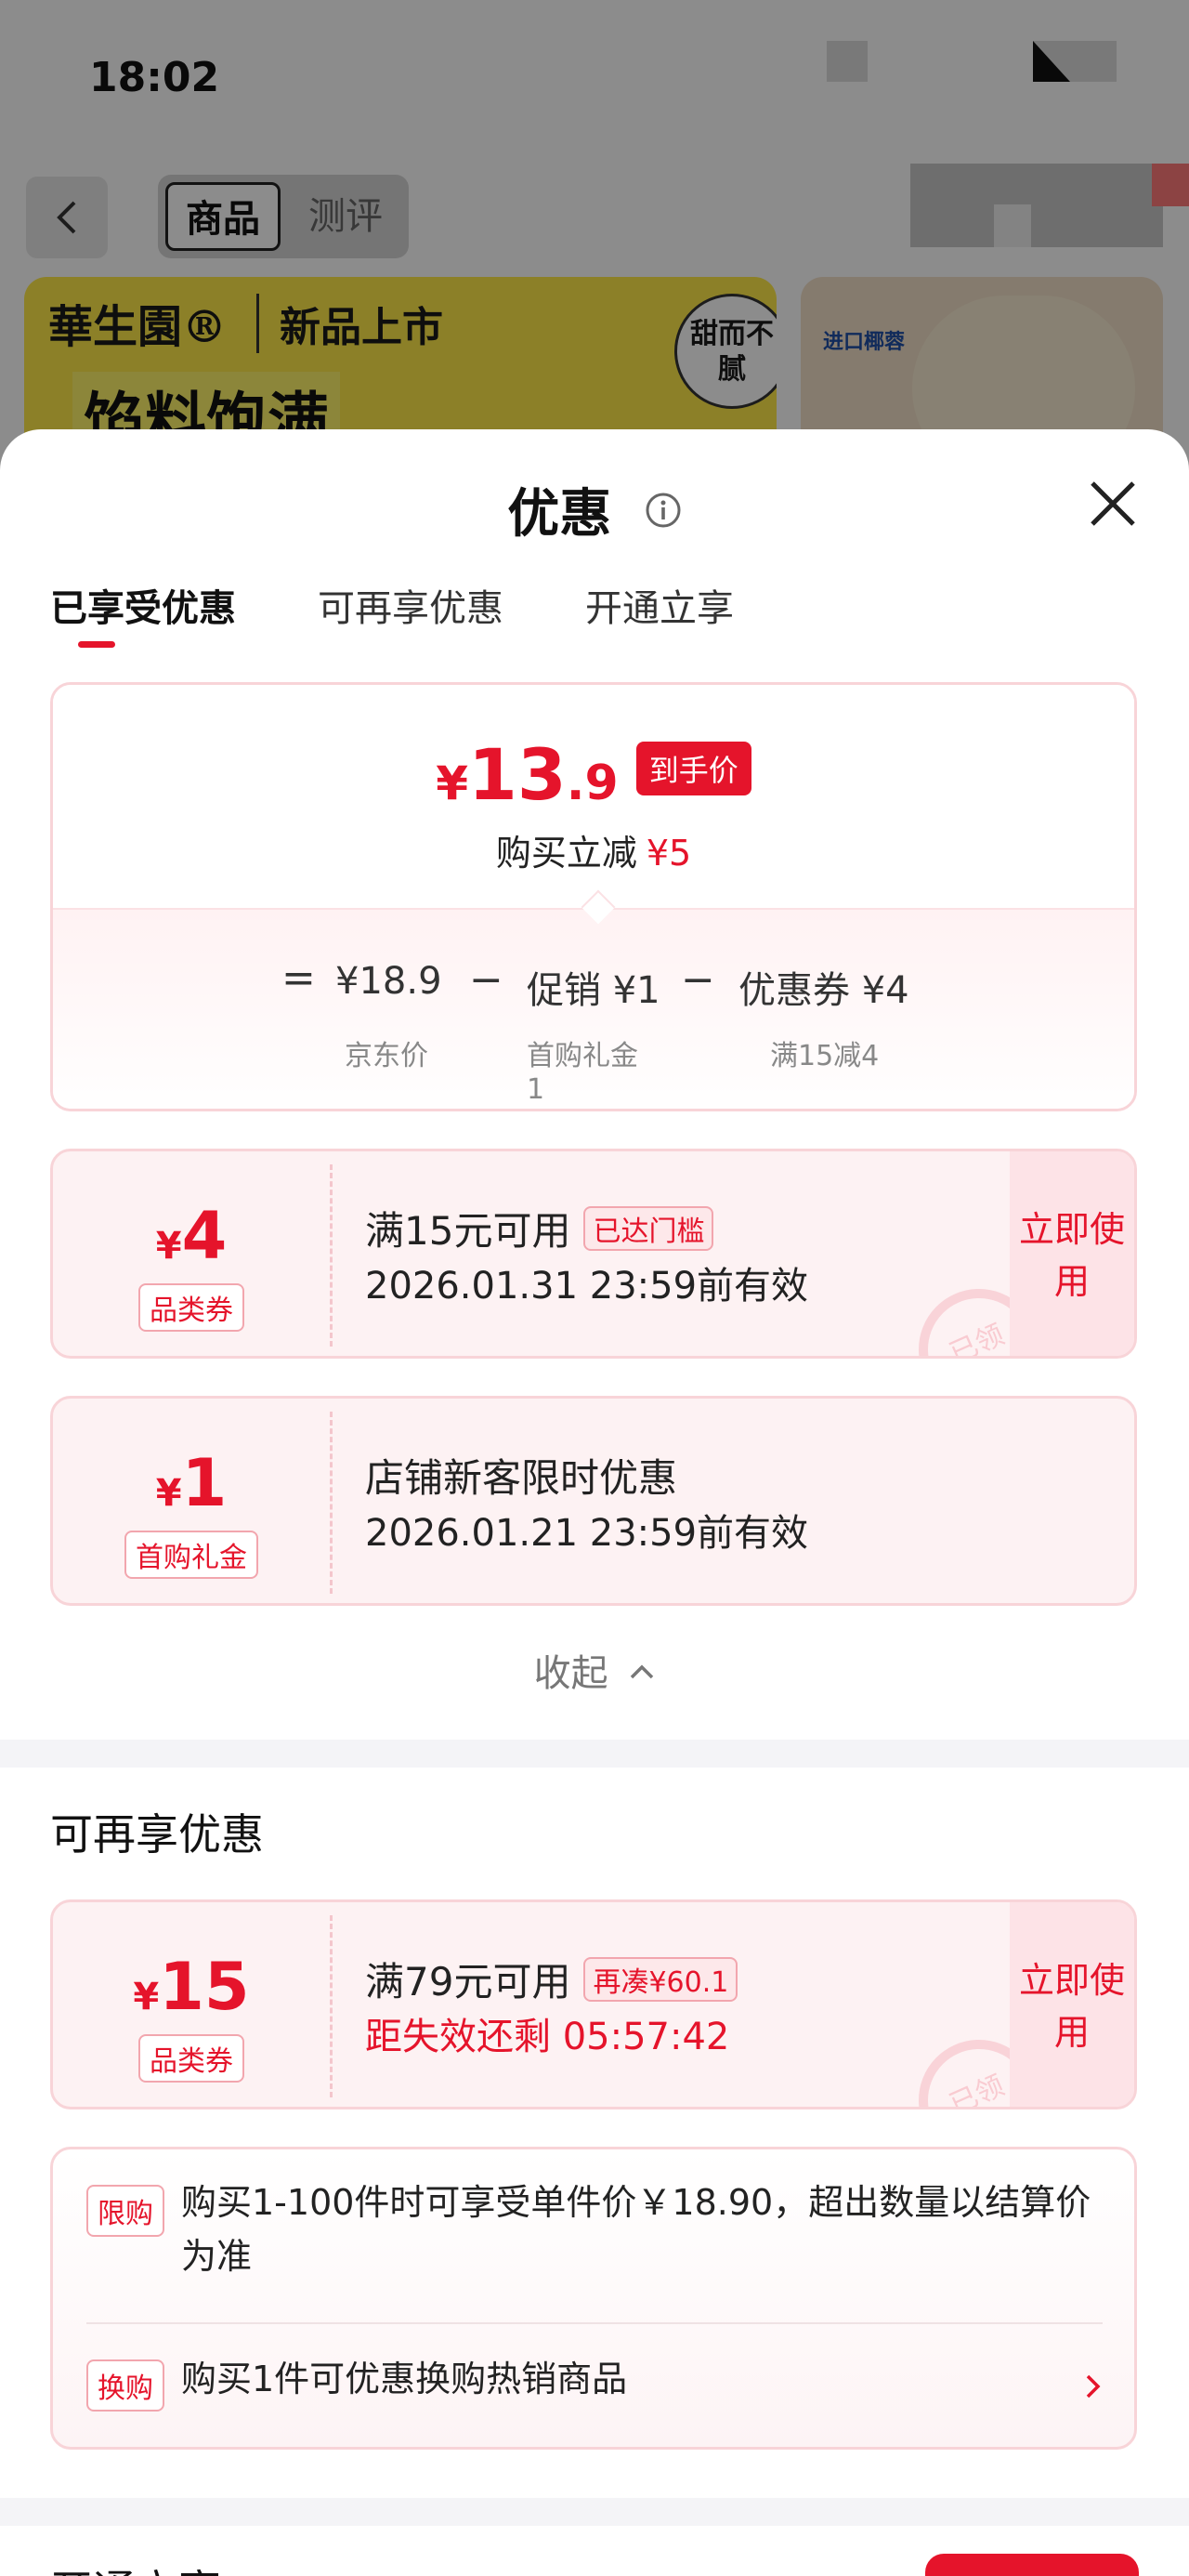  I want to click on limit-tag: 限购, so click(125, 2211).